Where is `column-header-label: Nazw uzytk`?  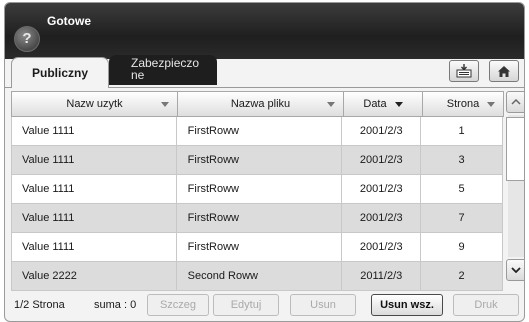 column-header-label: Nazw uzytk is located at coordinates (94, 104).